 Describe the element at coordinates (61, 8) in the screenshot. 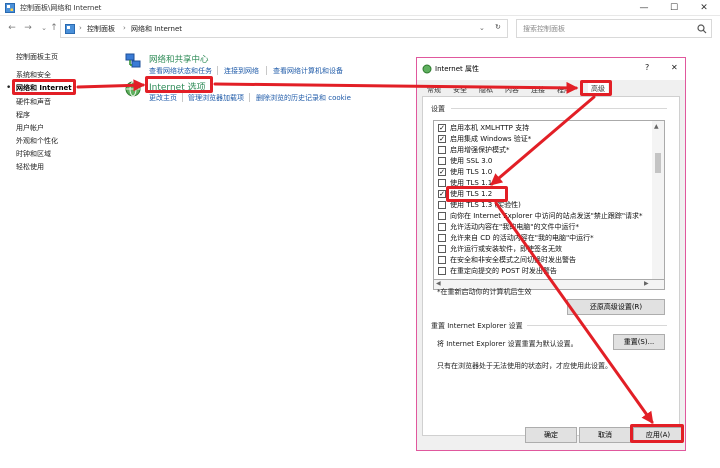

I see `window-title: 控制面板\网络和 Internet` at that location.